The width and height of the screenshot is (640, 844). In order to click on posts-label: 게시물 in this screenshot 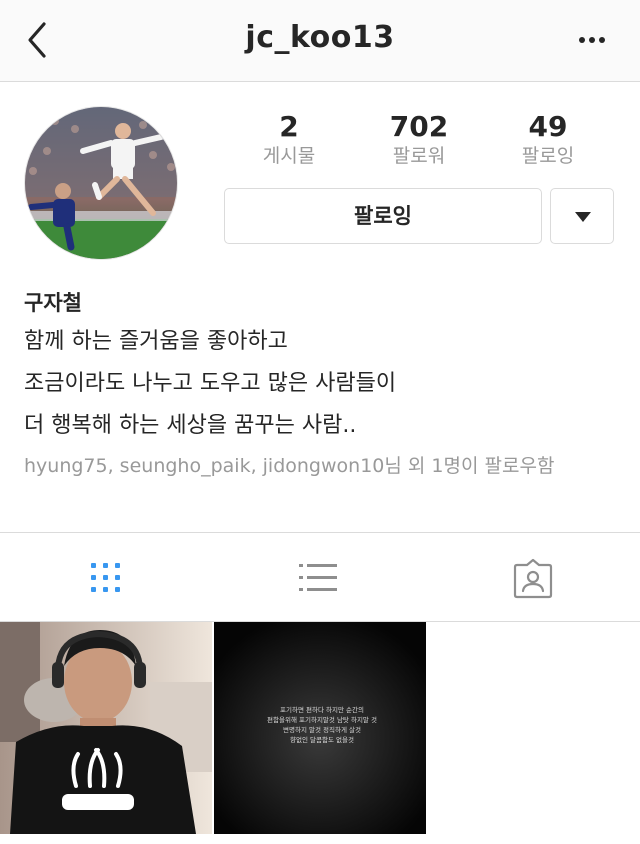, I will do `click(289, 156)`.